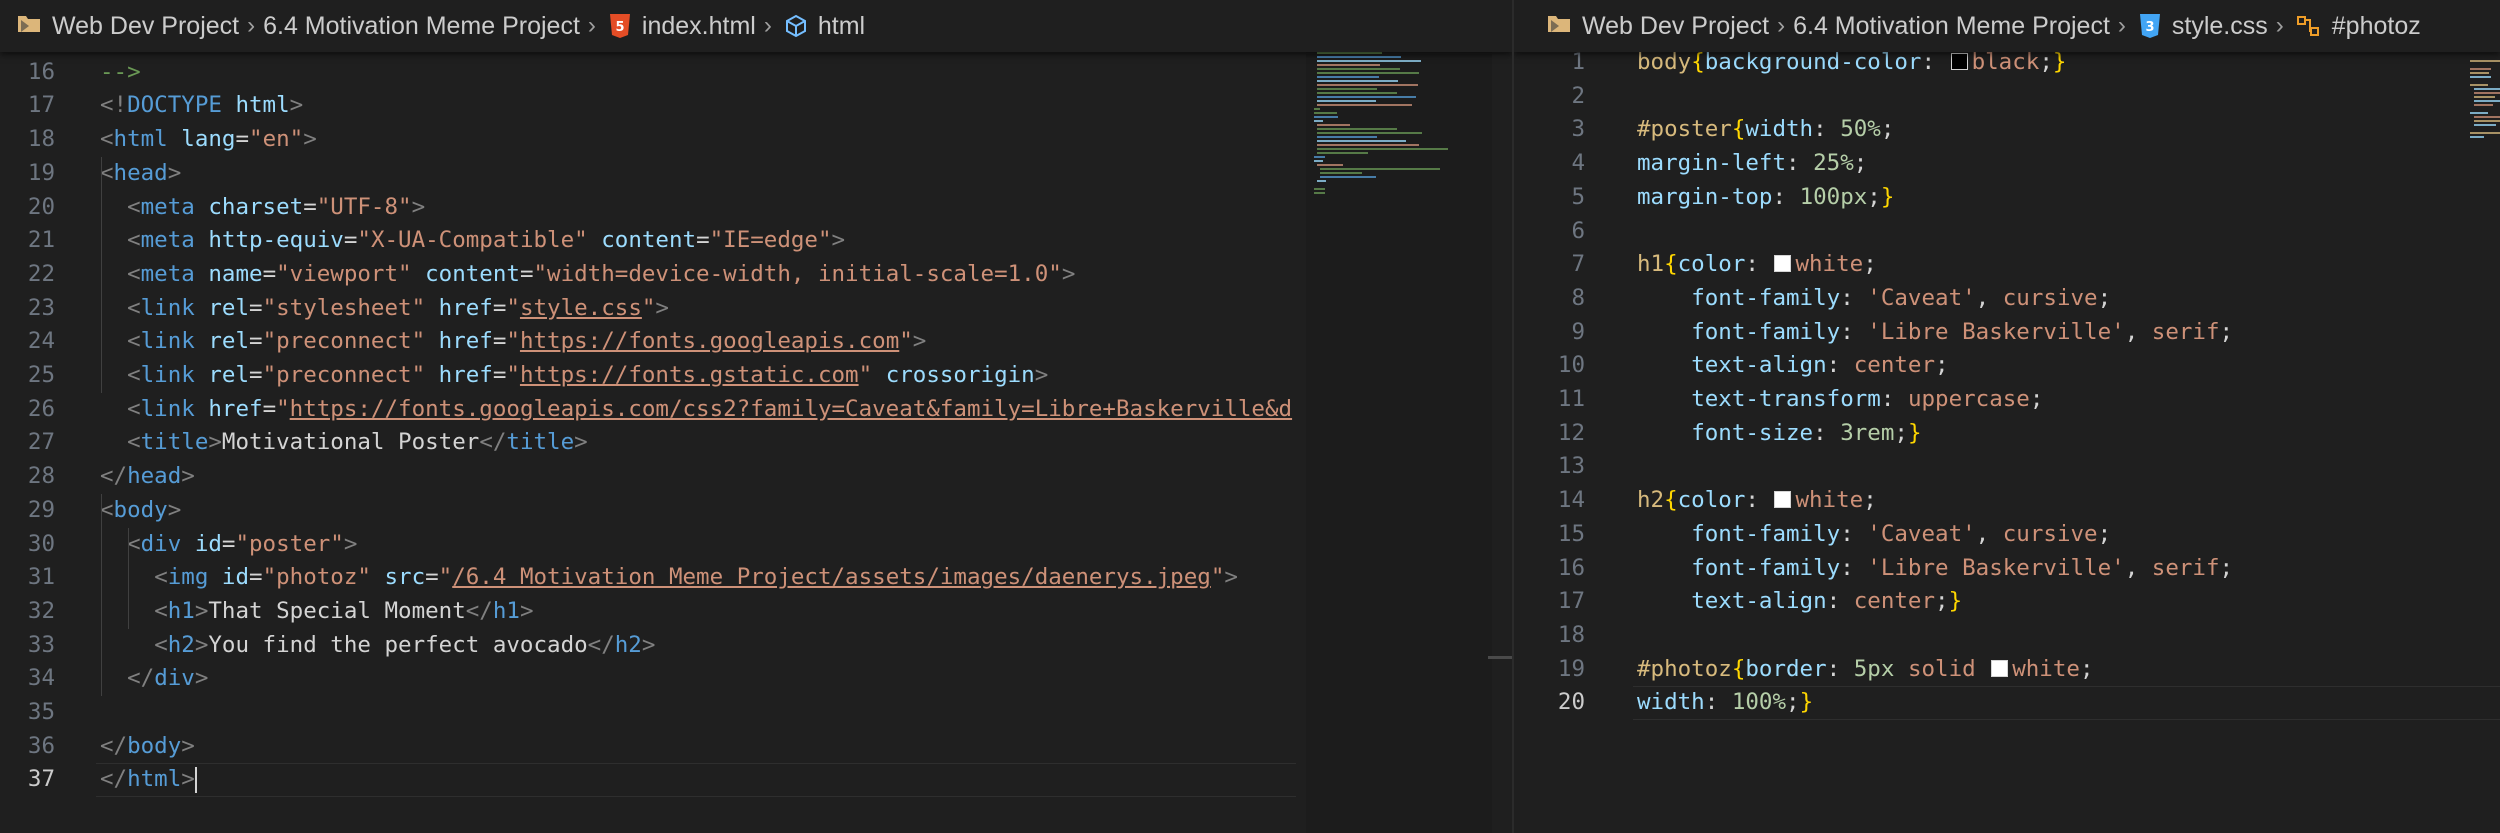 Image resolution: width=2500 pixels, height=833 pixels. I want to click on selector-icon, so click(2309, 26).